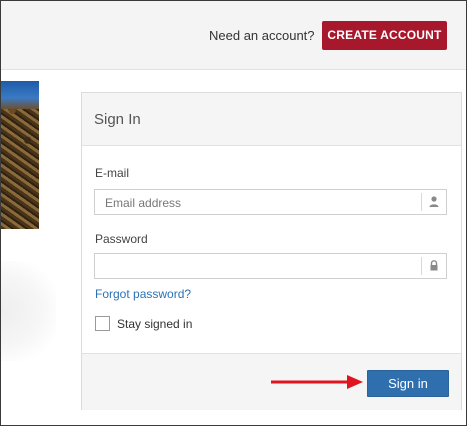 The width and height of the screenshot is (467, 426). I want to click on red-arrow-icon, so click(317, 382).